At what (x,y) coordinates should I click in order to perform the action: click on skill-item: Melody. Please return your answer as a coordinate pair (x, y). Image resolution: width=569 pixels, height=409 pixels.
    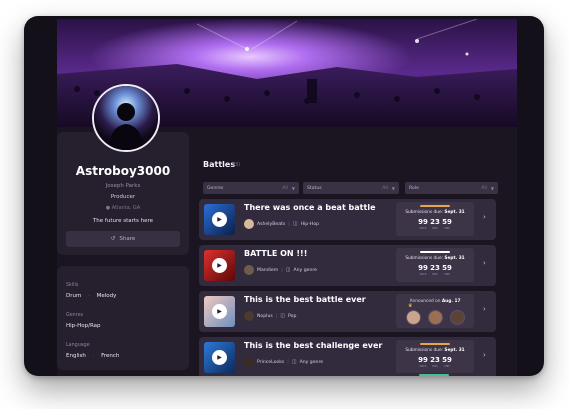
    Looking at the image, I should click on (106, 296).